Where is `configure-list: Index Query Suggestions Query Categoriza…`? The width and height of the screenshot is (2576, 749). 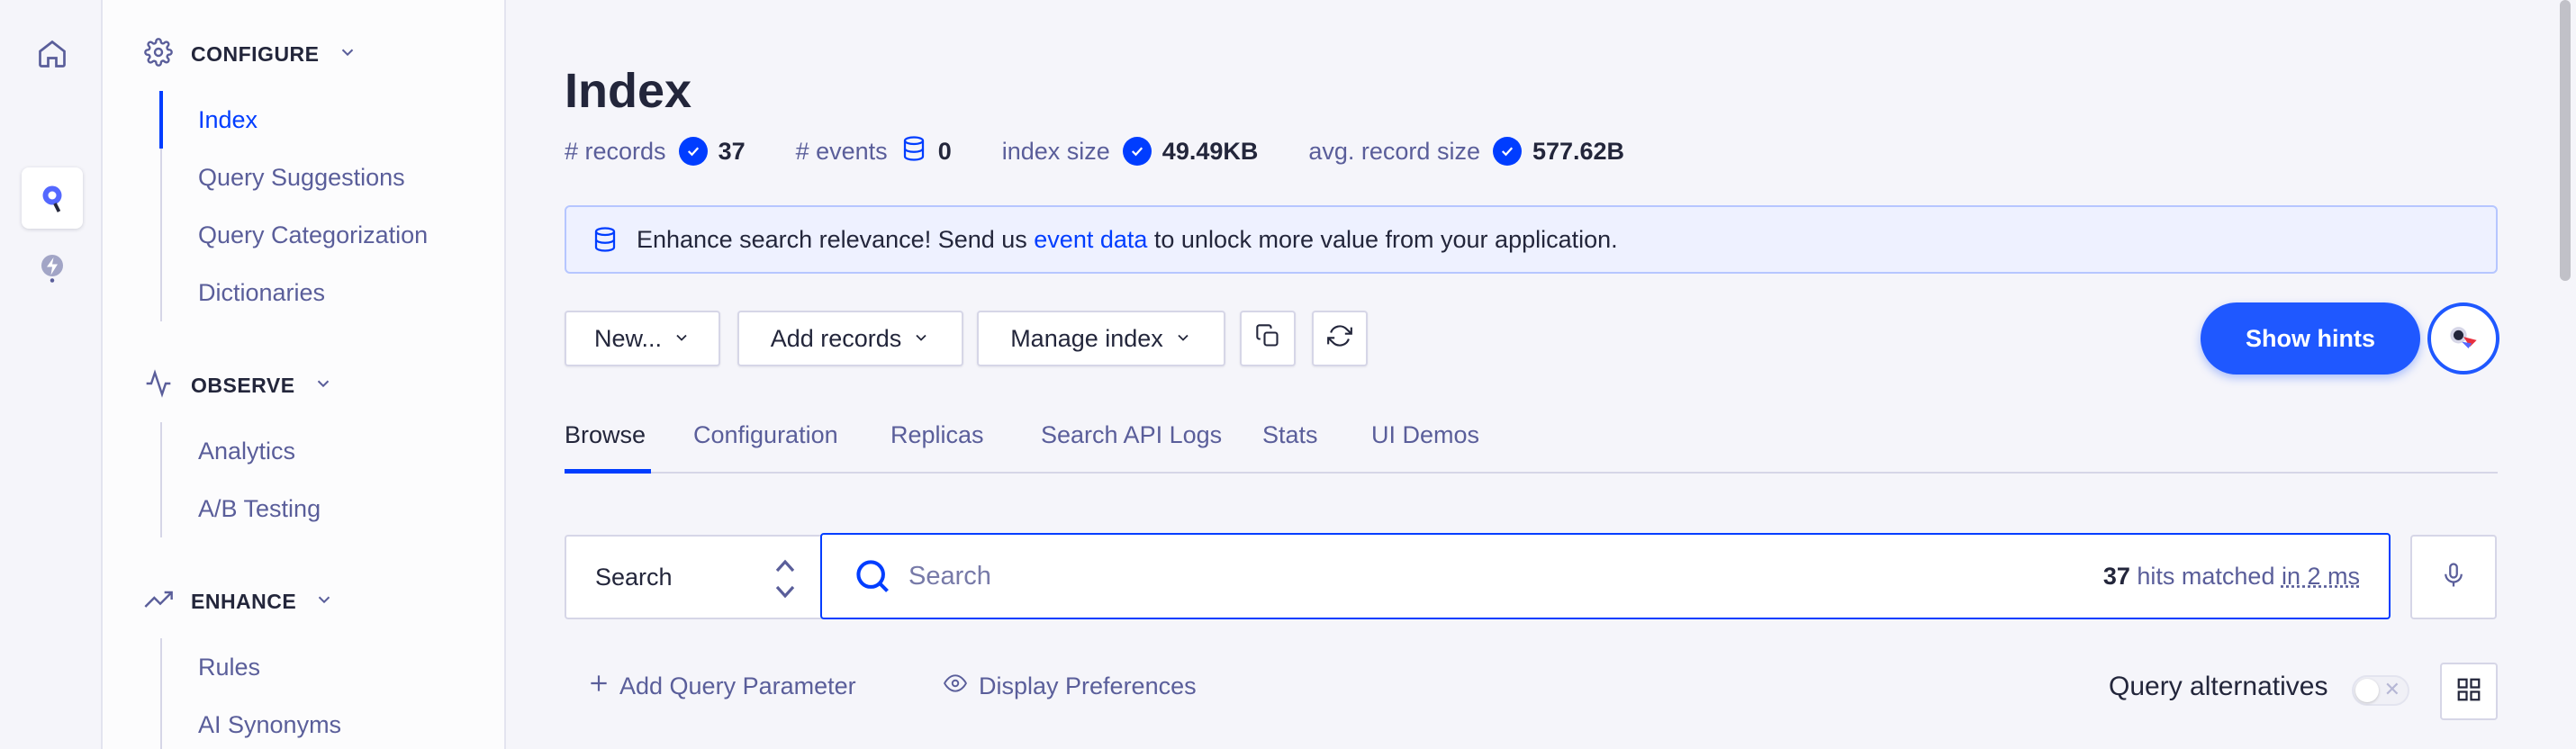 configure-list: Index Query Suggestions Query Categoriza… is located at coordinates (293, 206).